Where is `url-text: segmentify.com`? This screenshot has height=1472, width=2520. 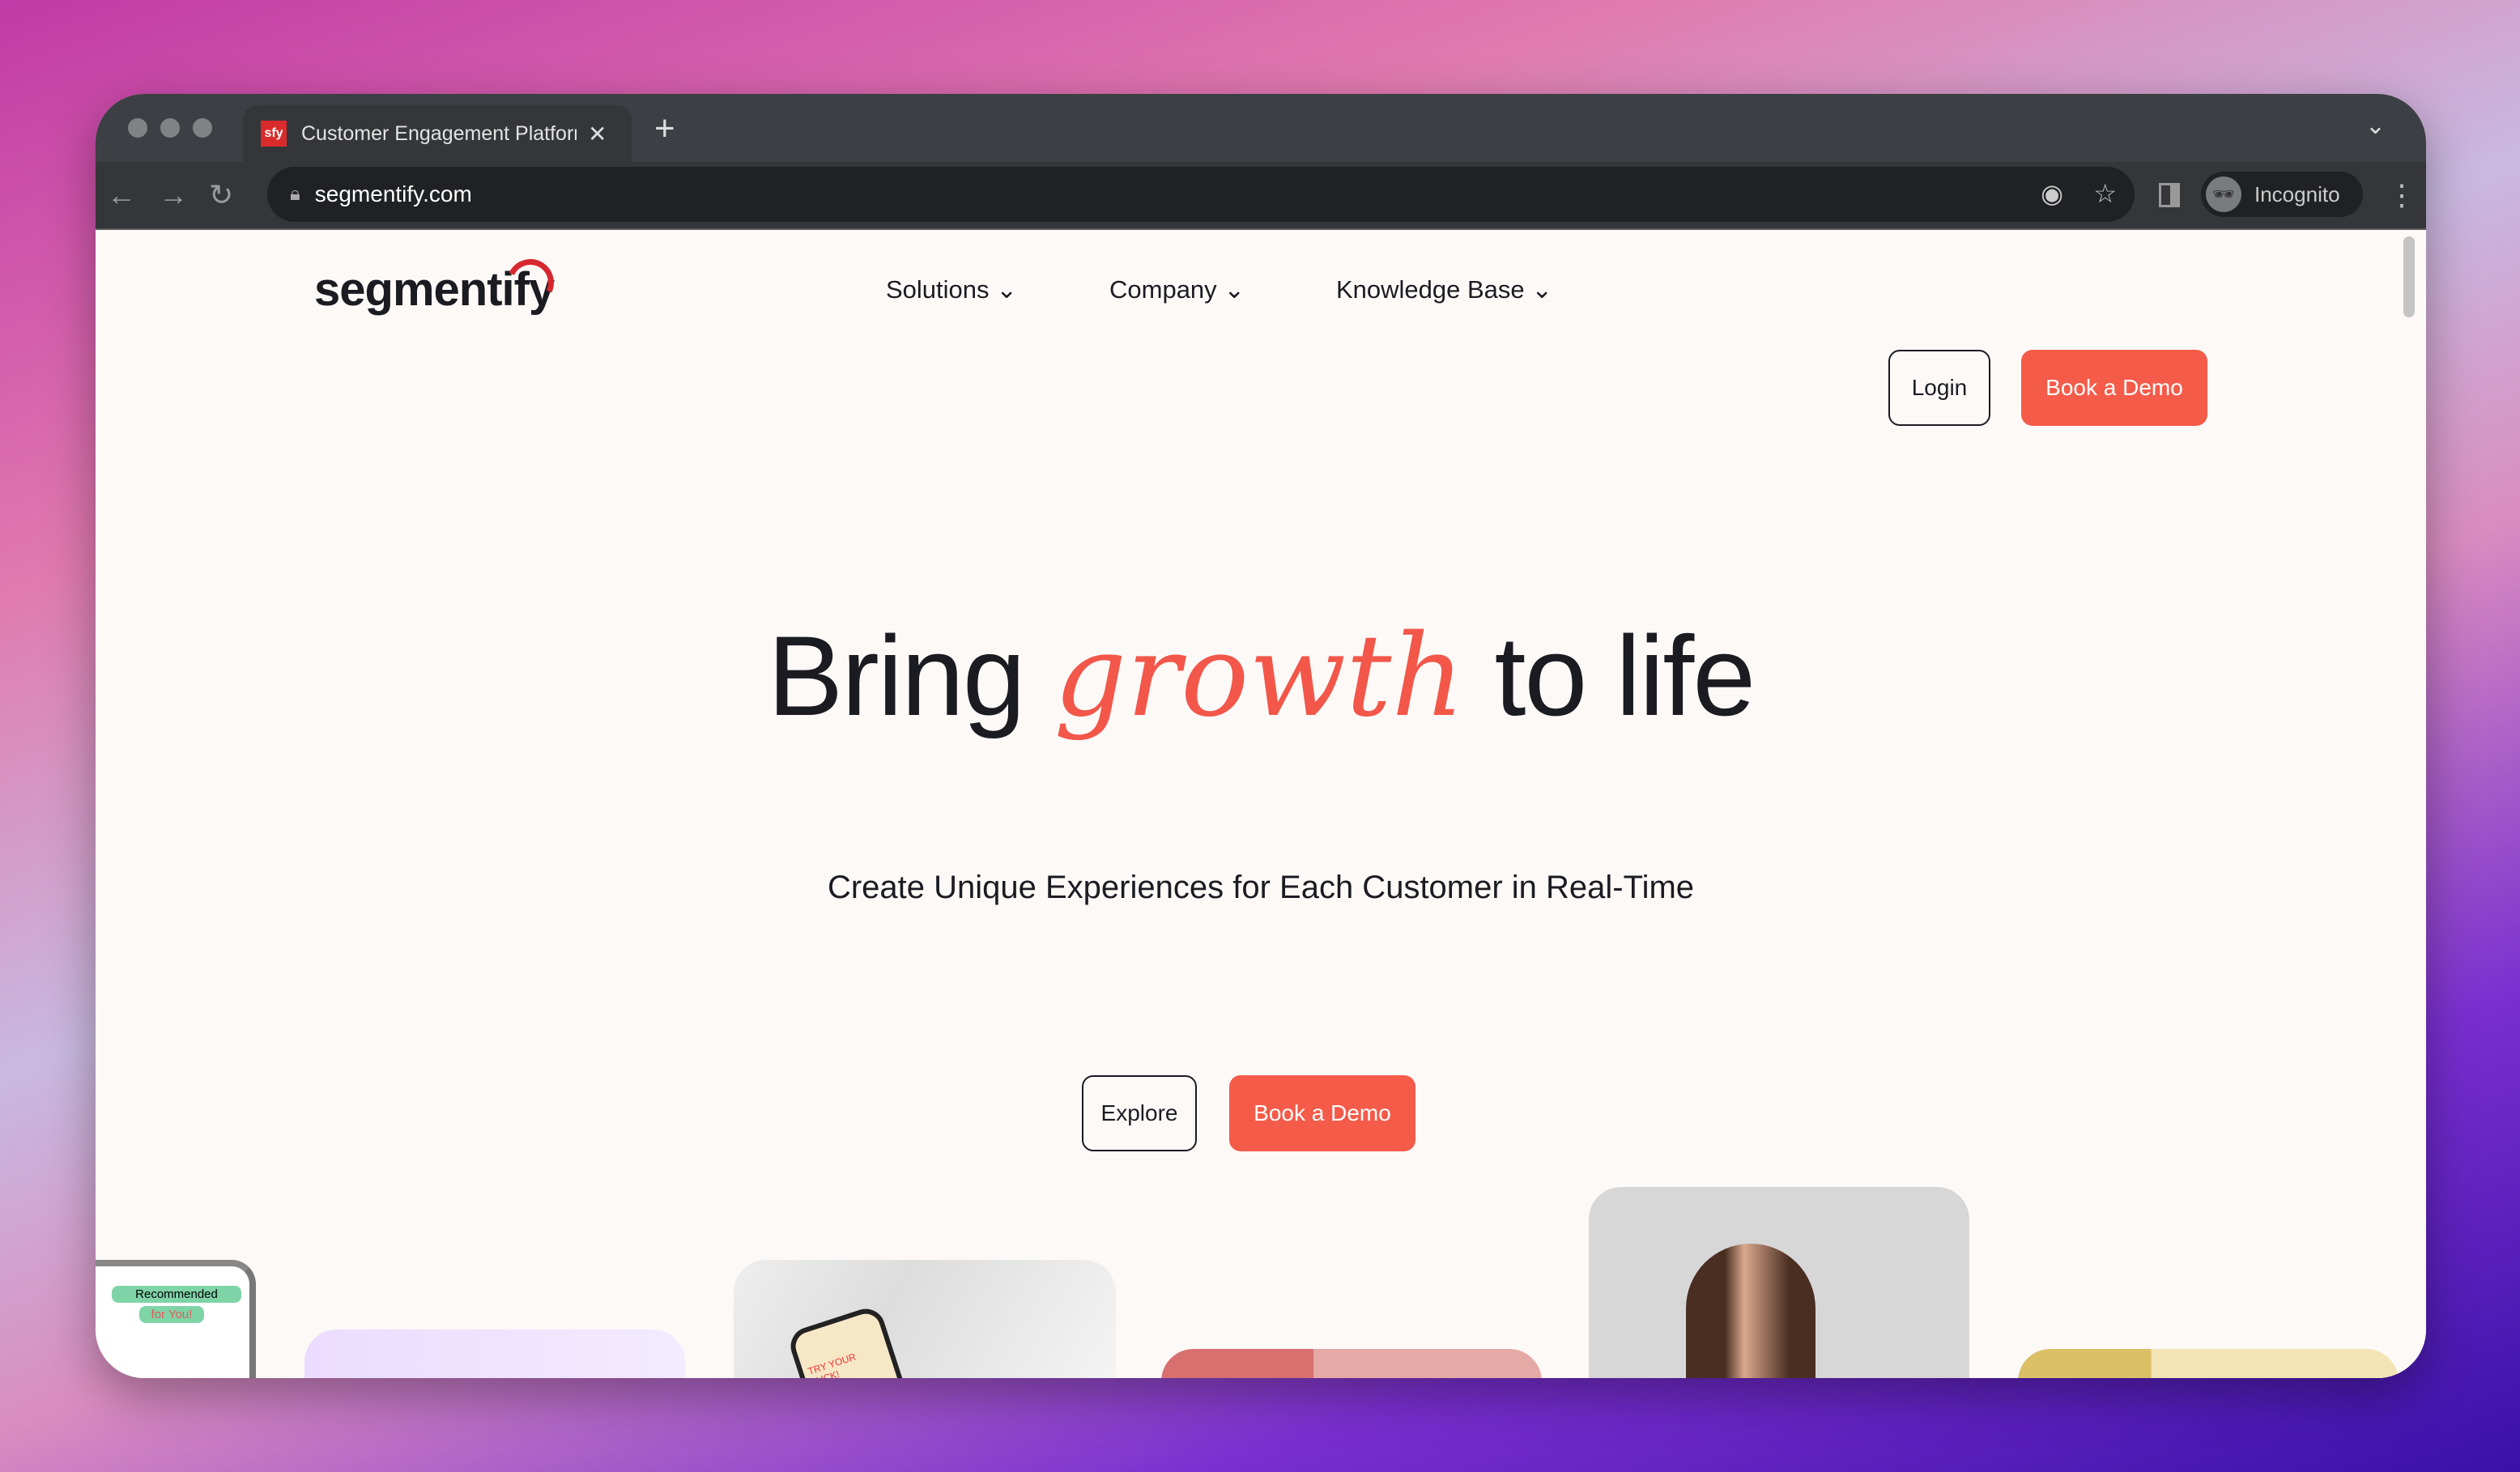 url-text: segmentify.com is located at coordinates (393, 193).